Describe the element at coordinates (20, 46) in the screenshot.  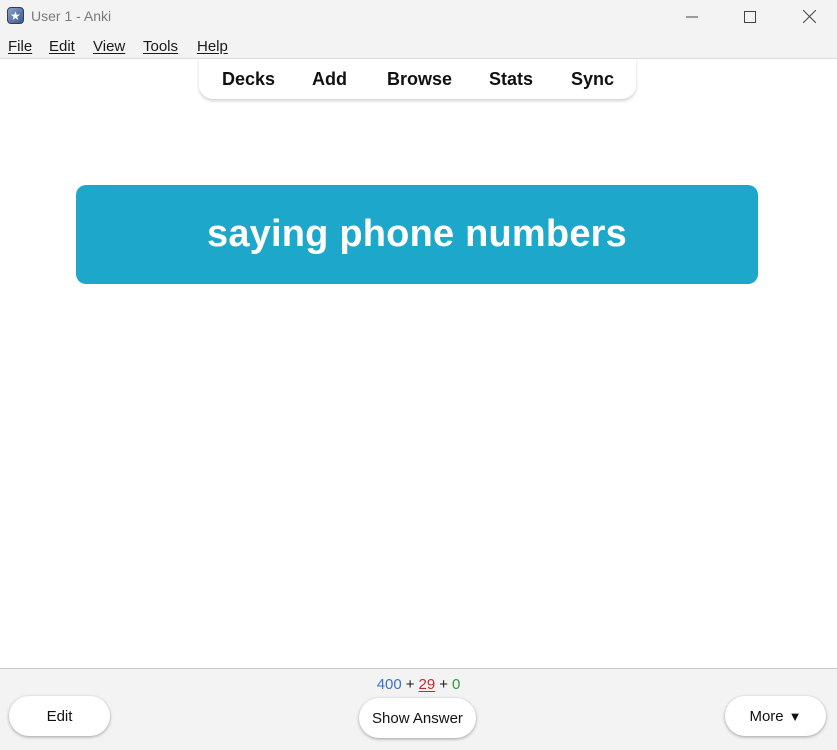
I see `menu-file: File` at that location.